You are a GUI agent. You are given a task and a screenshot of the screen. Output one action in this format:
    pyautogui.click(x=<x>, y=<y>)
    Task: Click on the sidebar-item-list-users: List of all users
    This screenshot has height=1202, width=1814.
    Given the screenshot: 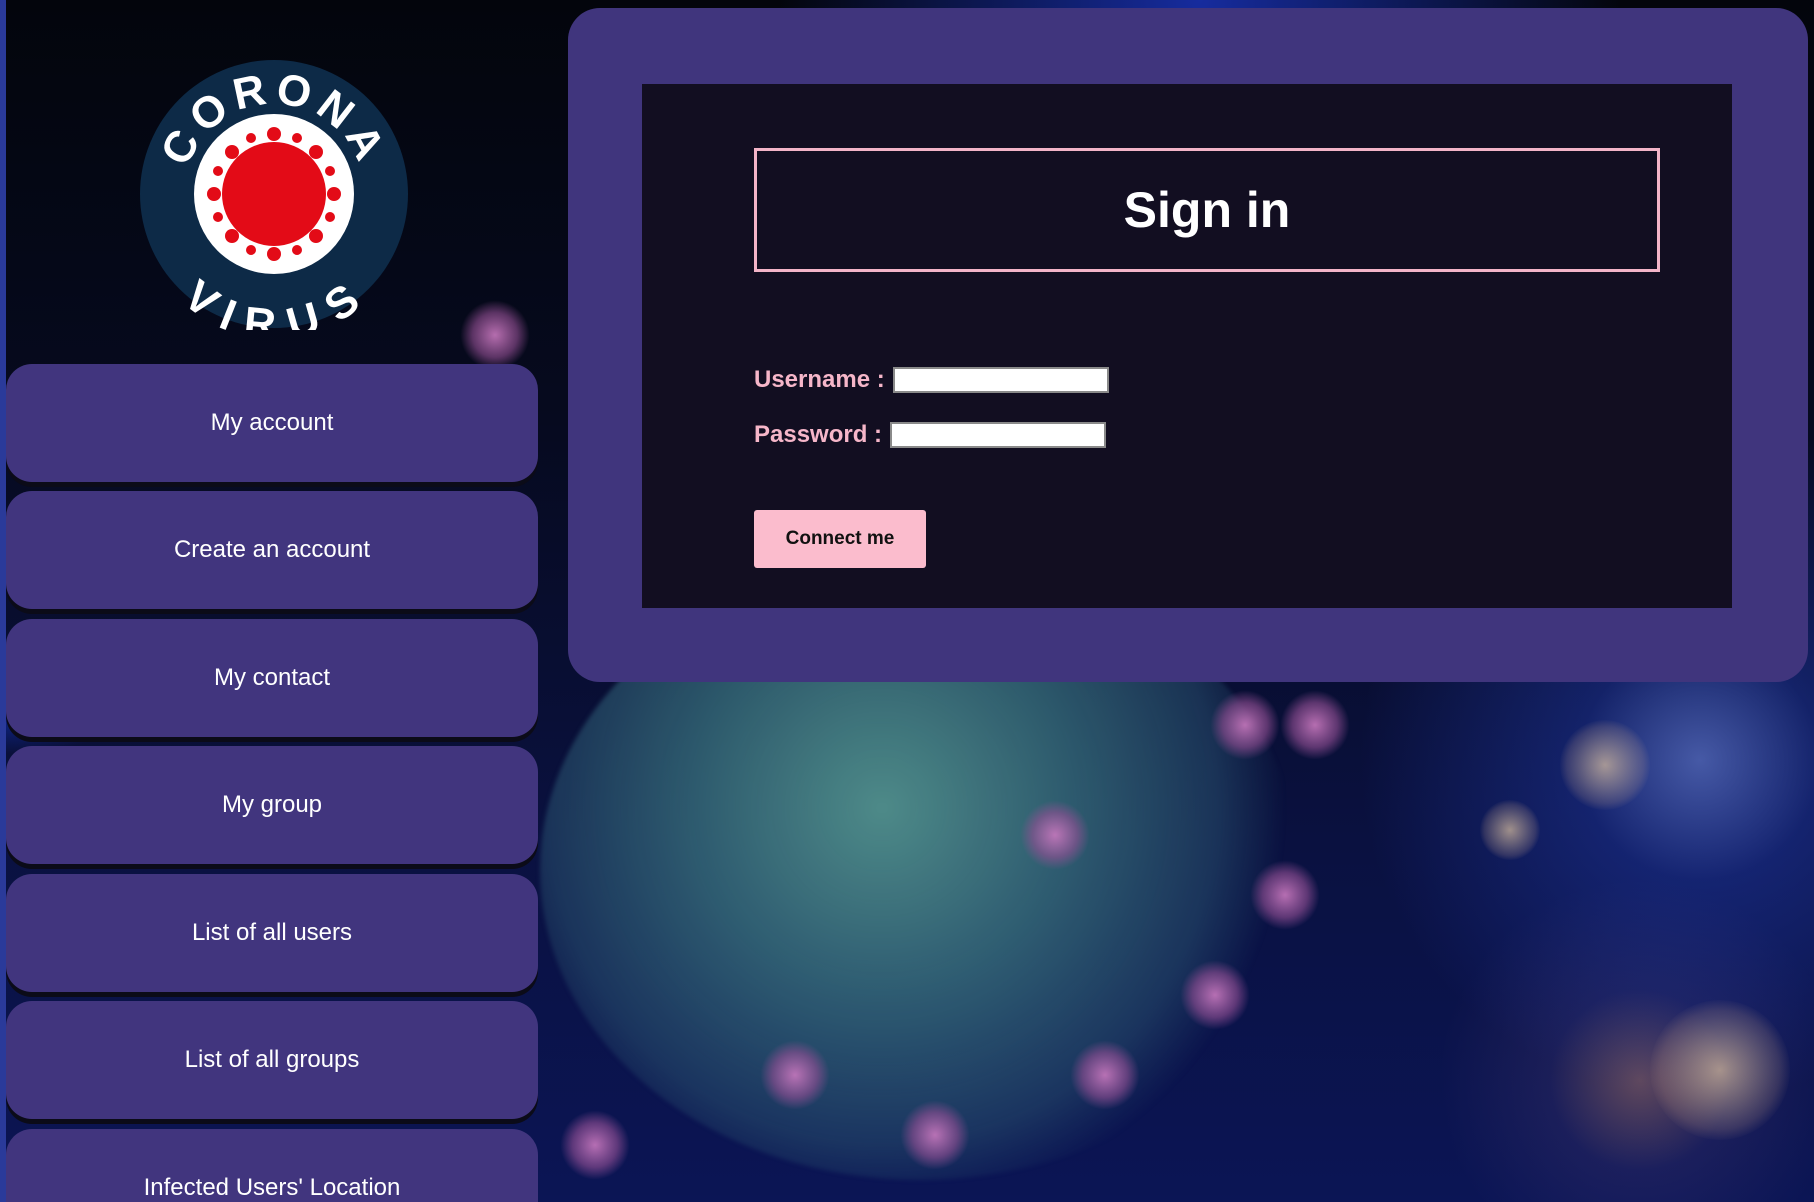 What is the action you would take?
    pyautogui.click(x=272, y=933)
    